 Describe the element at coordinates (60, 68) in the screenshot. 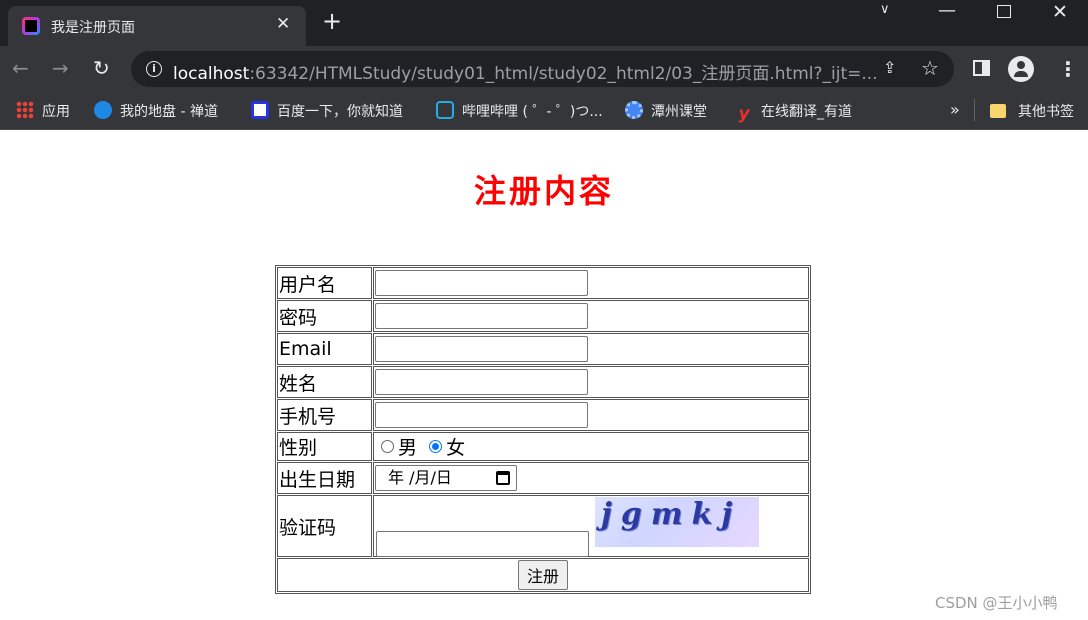

I see `forward-arrow-icon: →` at that location.